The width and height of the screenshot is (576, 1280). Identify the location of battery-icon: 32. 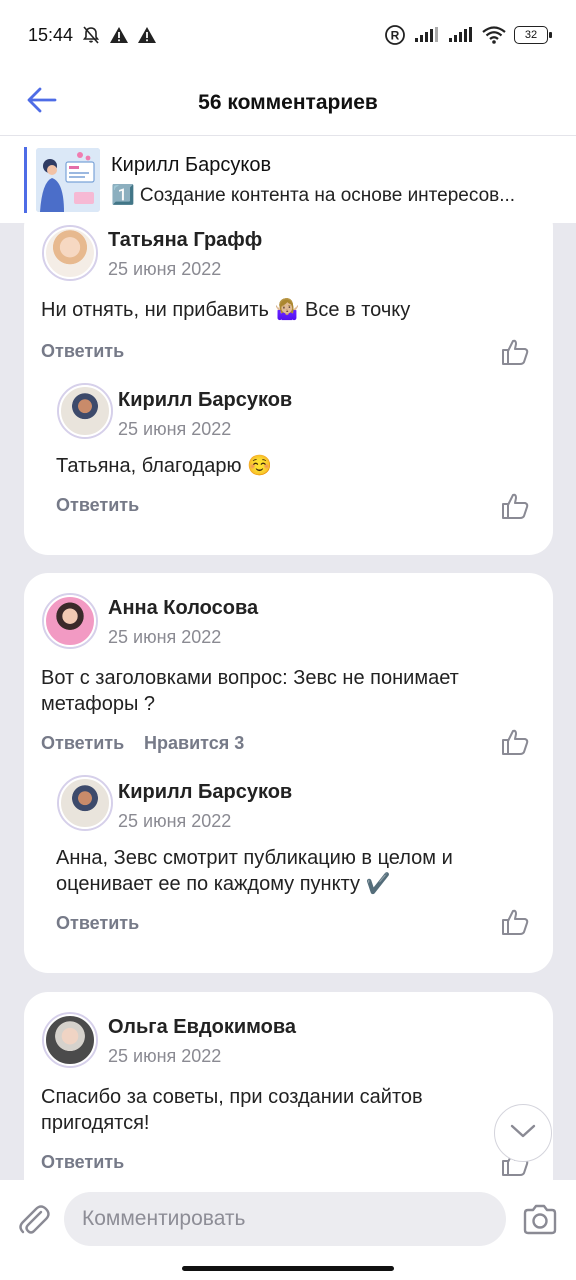
(533, 35).